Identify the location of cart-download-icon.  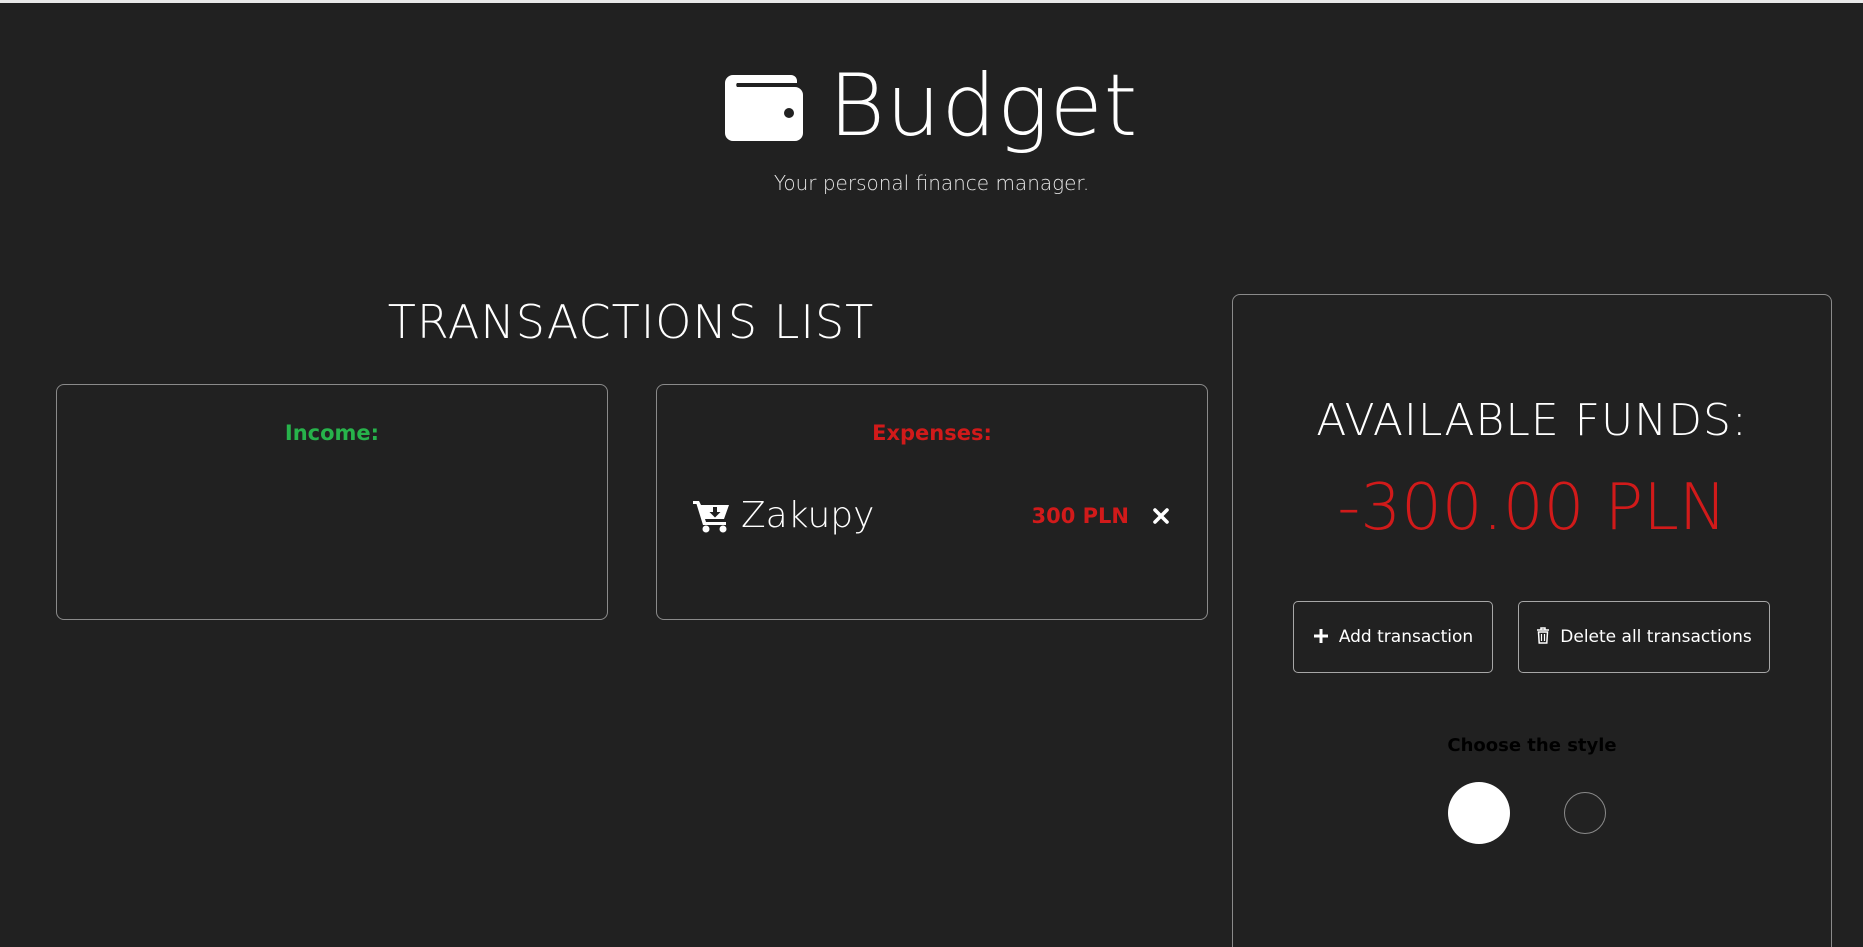
(711, 516).